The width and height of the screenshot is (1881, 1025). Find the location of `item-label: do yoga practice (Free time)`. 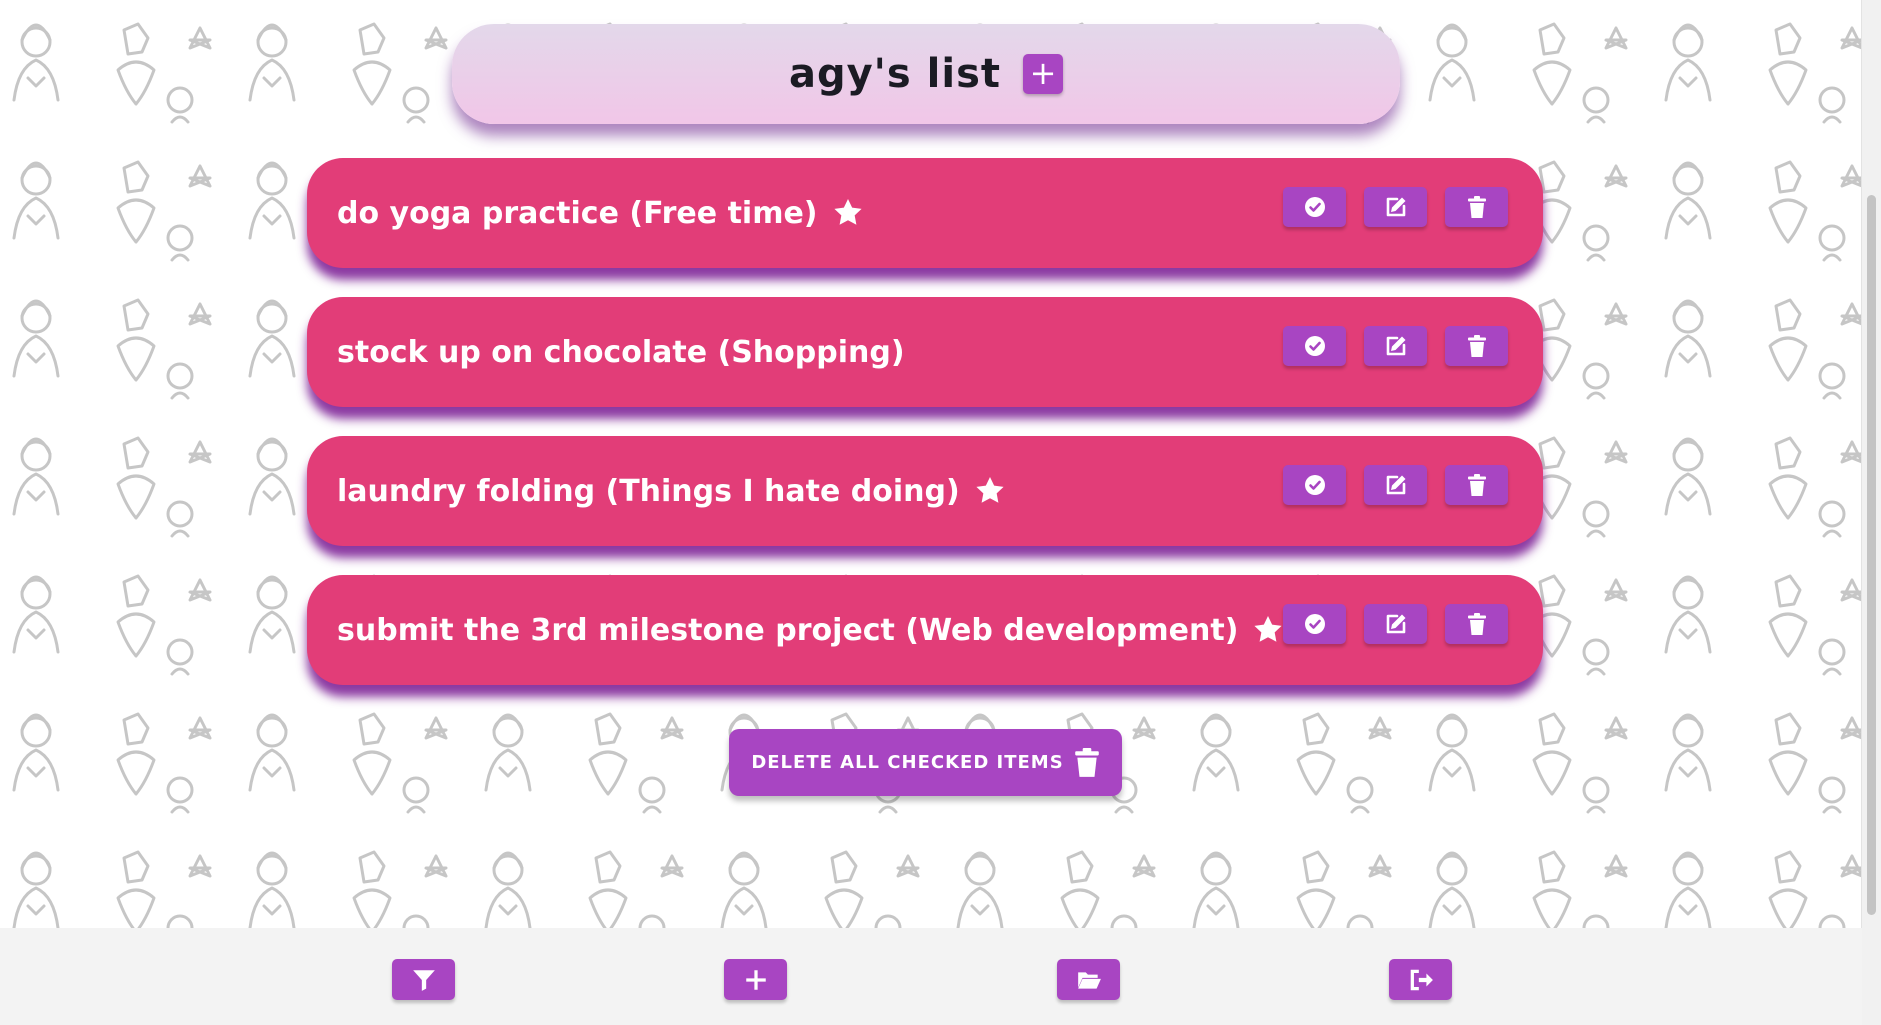

item-label: do yoga practice (Free time) is located at coordinates (577, 213).